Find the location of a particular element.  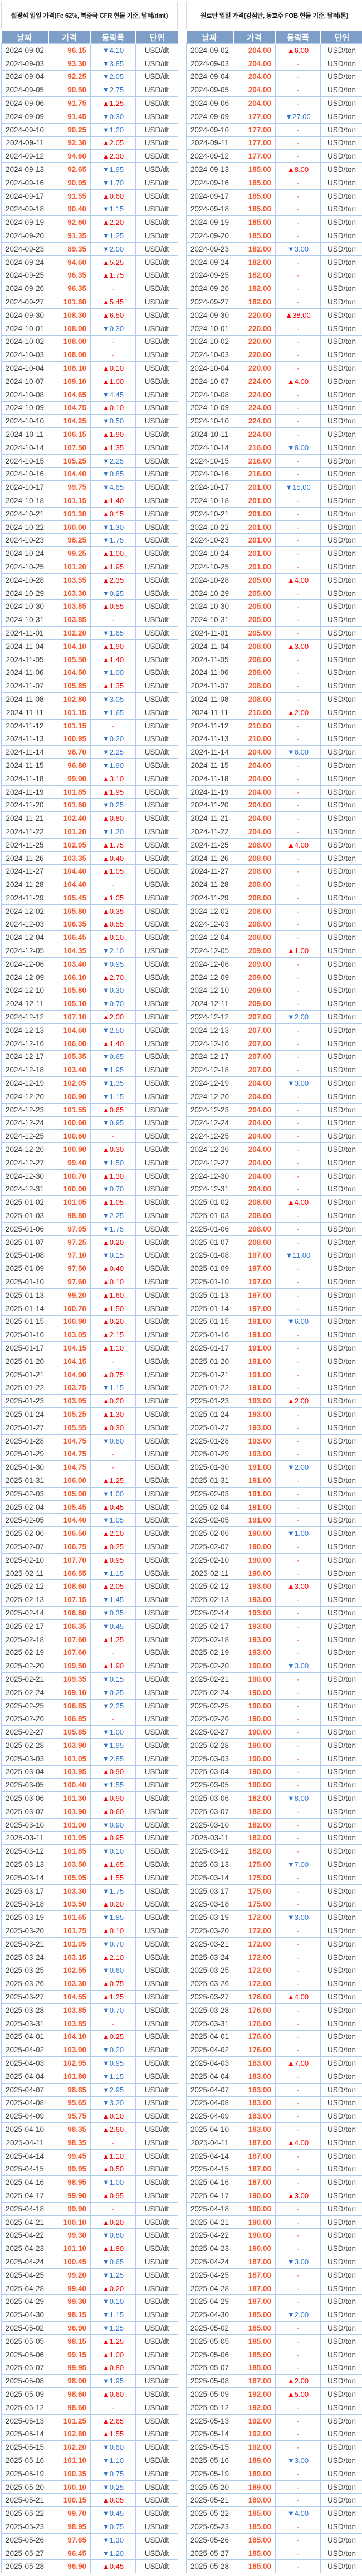

change-cell: ▲0.40 is located at coordinates (113, 1269).